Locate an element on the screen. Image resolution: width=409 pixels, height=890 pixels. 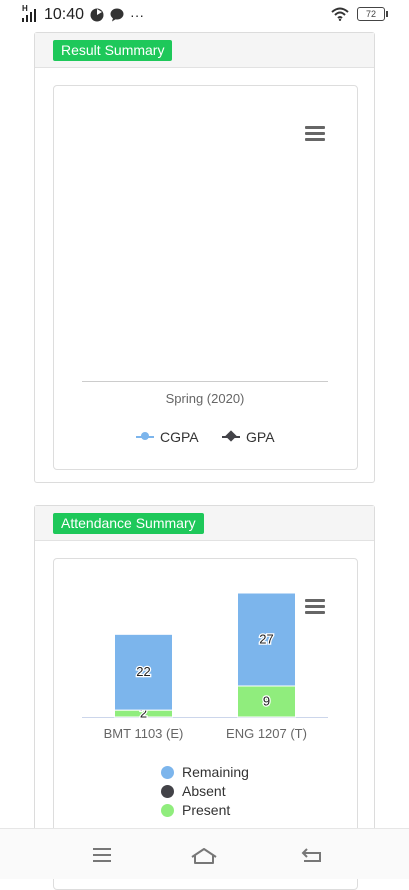
legend-label-cgpa: CGPA is located at coordinates (179, 437).